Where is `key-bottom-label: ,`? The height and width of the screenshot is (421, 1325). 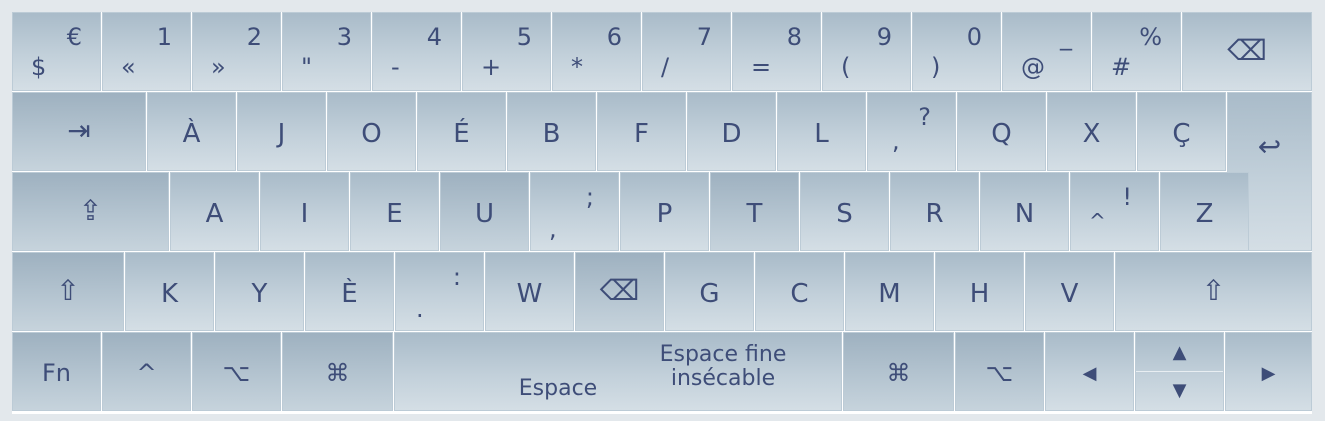
key-bottom-label: , is located at coordinates (896, 141).